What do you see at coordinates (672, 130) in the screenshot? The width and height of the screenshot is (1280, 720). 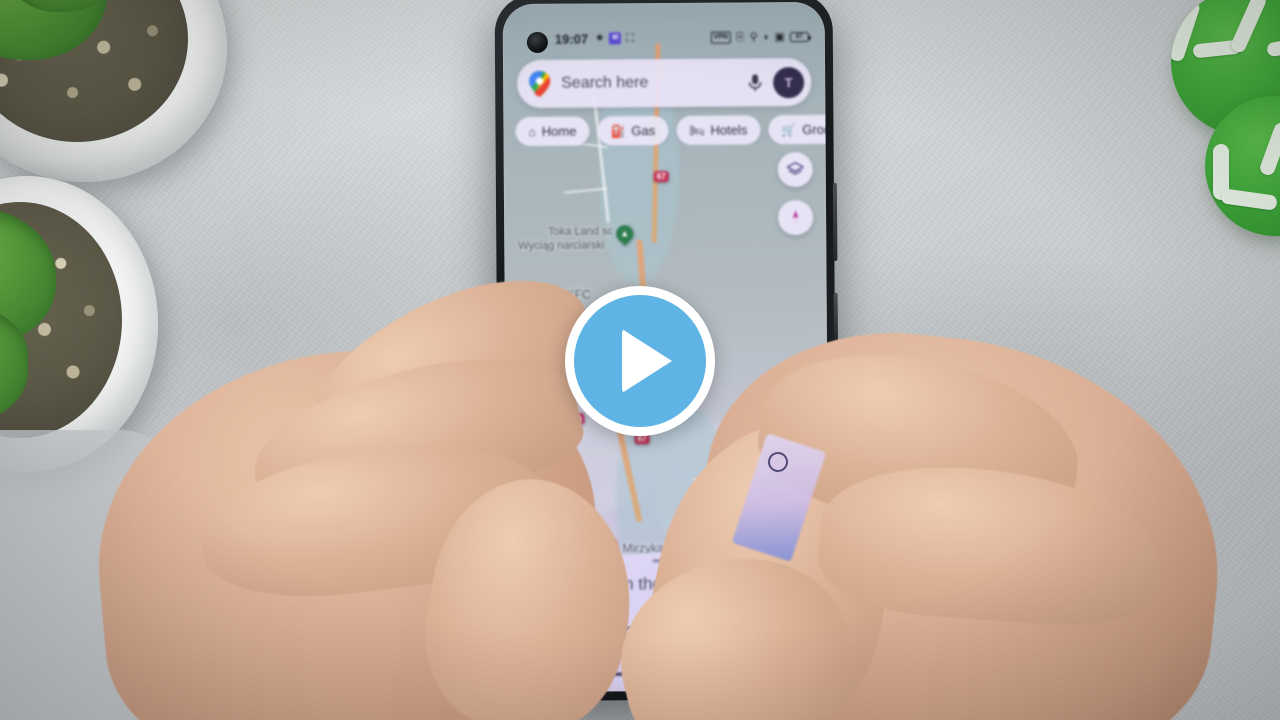 I see `category-chips-row: ⌂ Home ⛽ Gas 🛏 Hotels 🛒 Groce` at bounding box center [672, 130].